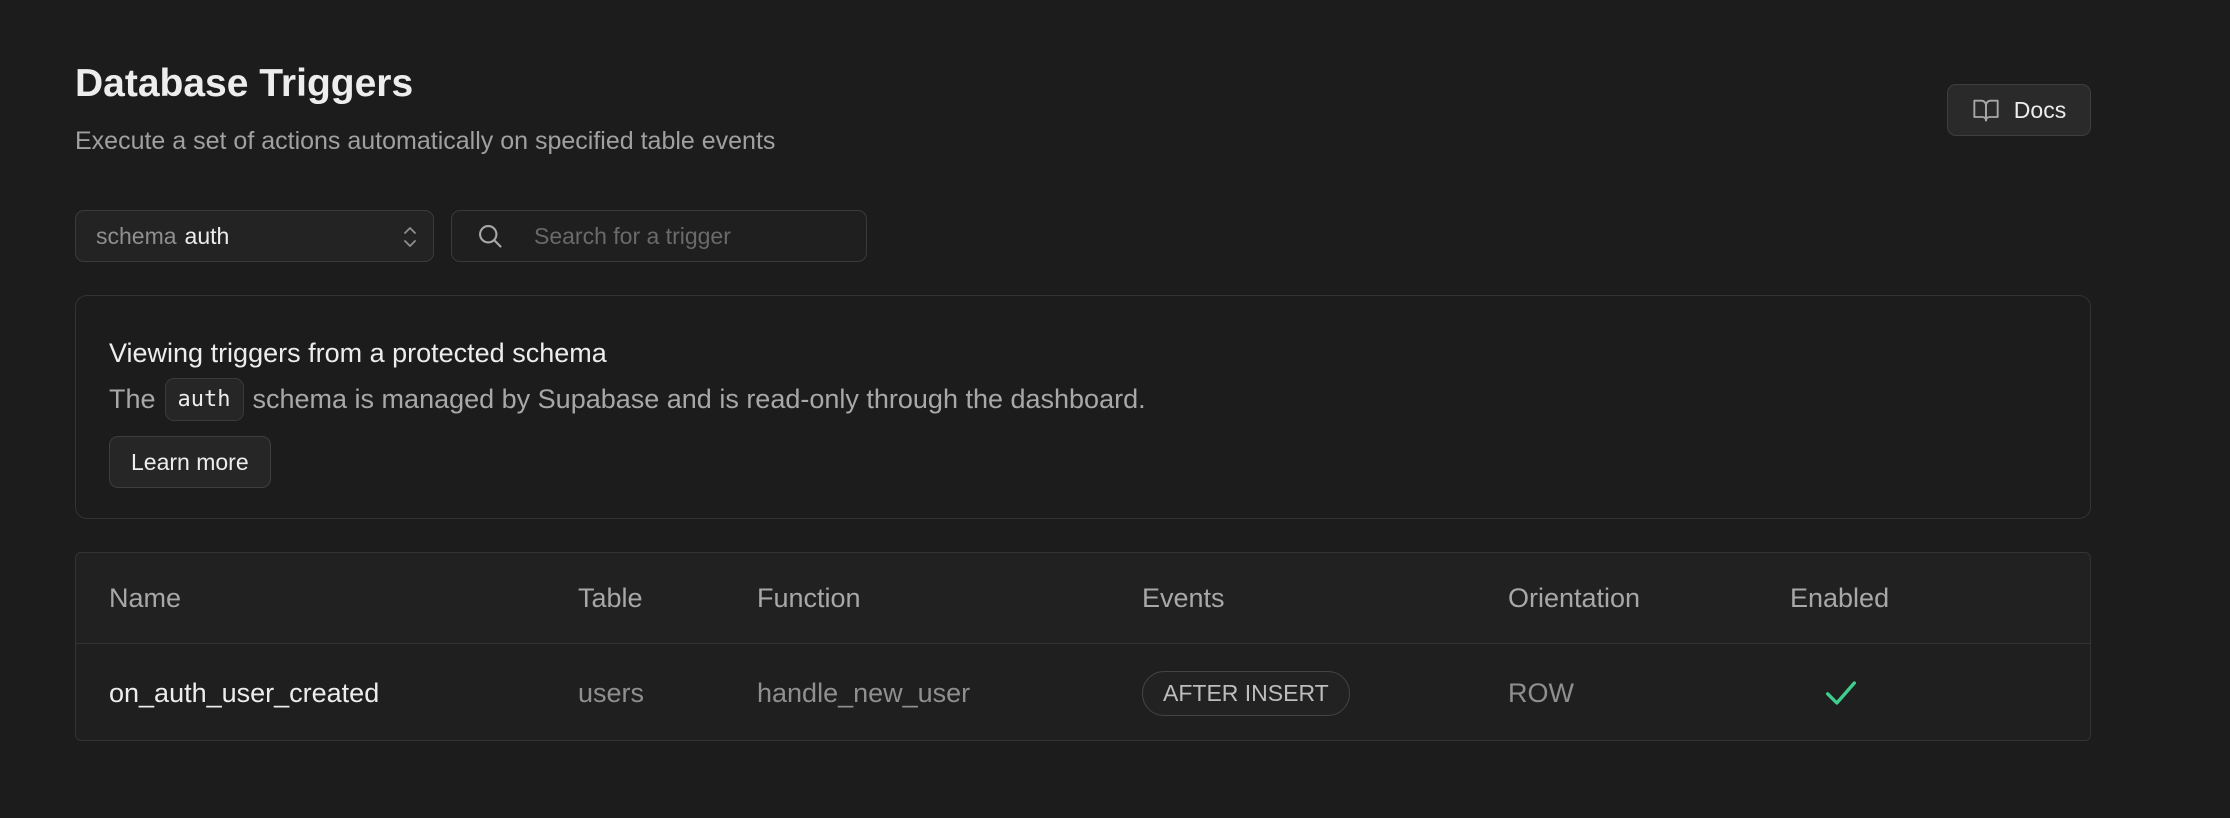 The height and width of the screenshot is (818, 2230). I want to click on check-icon, so click(1841, 693).